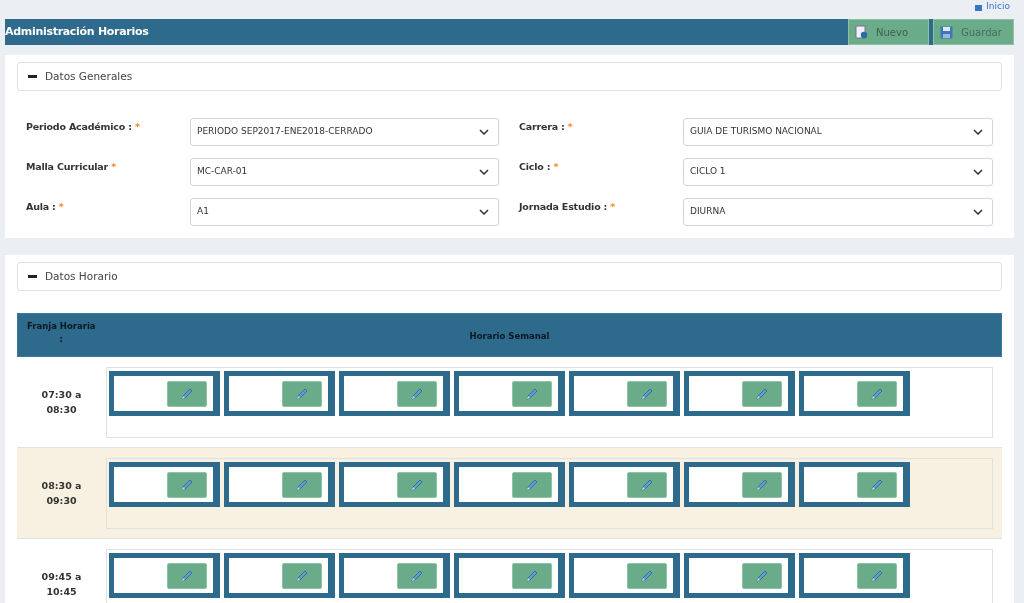  What do you see at coordinates (61, 493) in the screenshot?
I see `time-range: 08:30 a 09:30` at bounding box center [61, 493].